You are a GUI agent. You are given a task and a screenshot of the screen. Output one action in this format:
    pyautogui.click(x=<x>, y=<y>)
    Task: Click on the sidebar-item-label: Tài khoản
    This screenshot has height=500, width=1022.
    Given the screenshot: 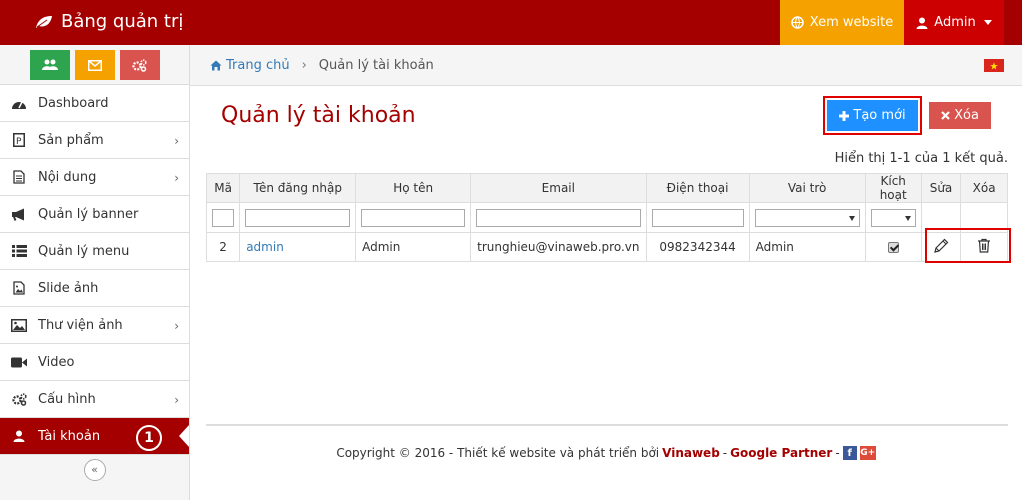 What is the action you would take?
    pyautogui.click(x=69, y=436)
    